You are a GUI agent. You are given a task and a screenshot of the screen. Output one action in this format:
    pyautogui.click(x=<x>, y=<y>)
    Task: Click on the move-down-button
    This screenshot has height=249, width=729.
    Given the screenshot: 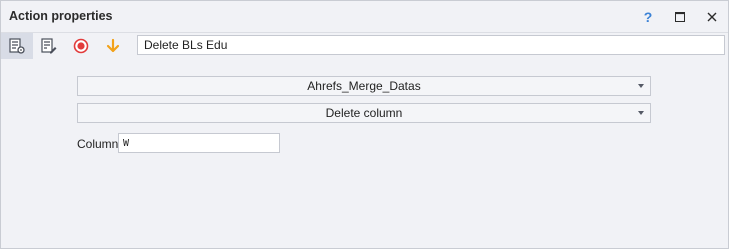 What is the action you would take?
    pyautogui.click(x=113, y=46)
    